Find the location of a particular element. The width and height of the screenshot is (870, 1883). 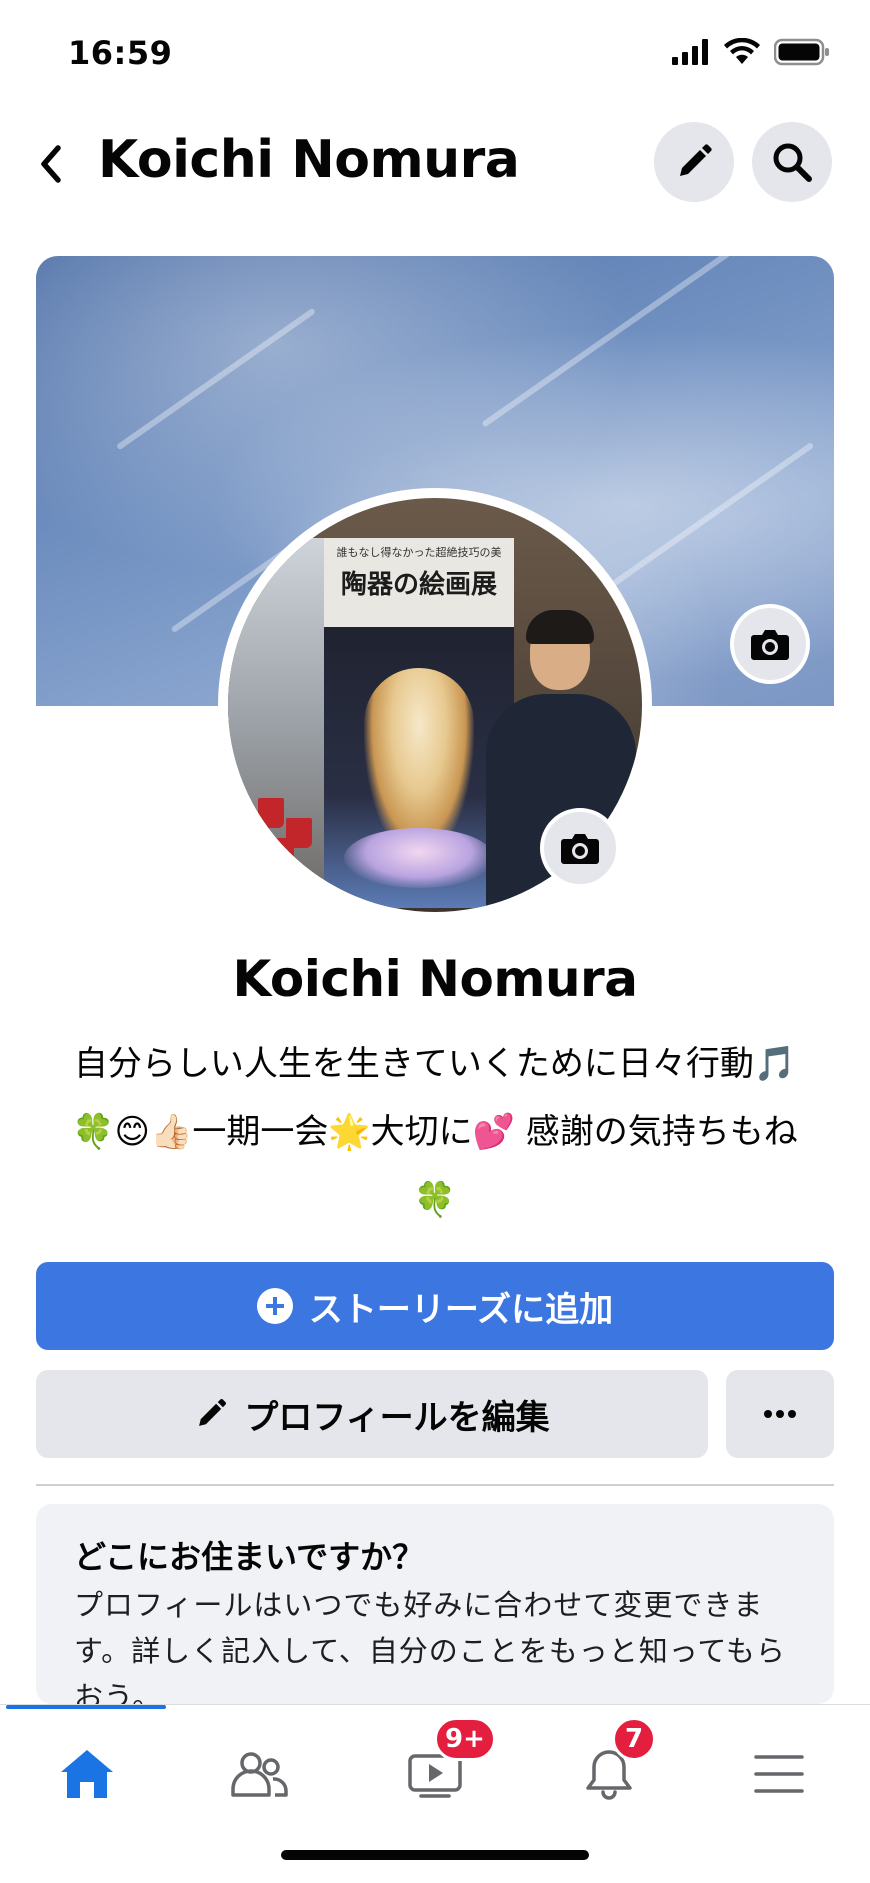

edit-profile-button: プロフィールを編集 is located at coordinates (372, 1414).